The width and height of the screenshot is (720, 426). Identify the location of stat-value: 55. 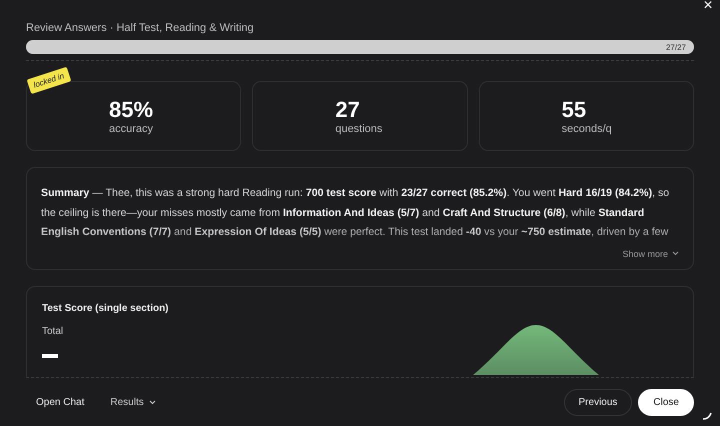
(575, 110).